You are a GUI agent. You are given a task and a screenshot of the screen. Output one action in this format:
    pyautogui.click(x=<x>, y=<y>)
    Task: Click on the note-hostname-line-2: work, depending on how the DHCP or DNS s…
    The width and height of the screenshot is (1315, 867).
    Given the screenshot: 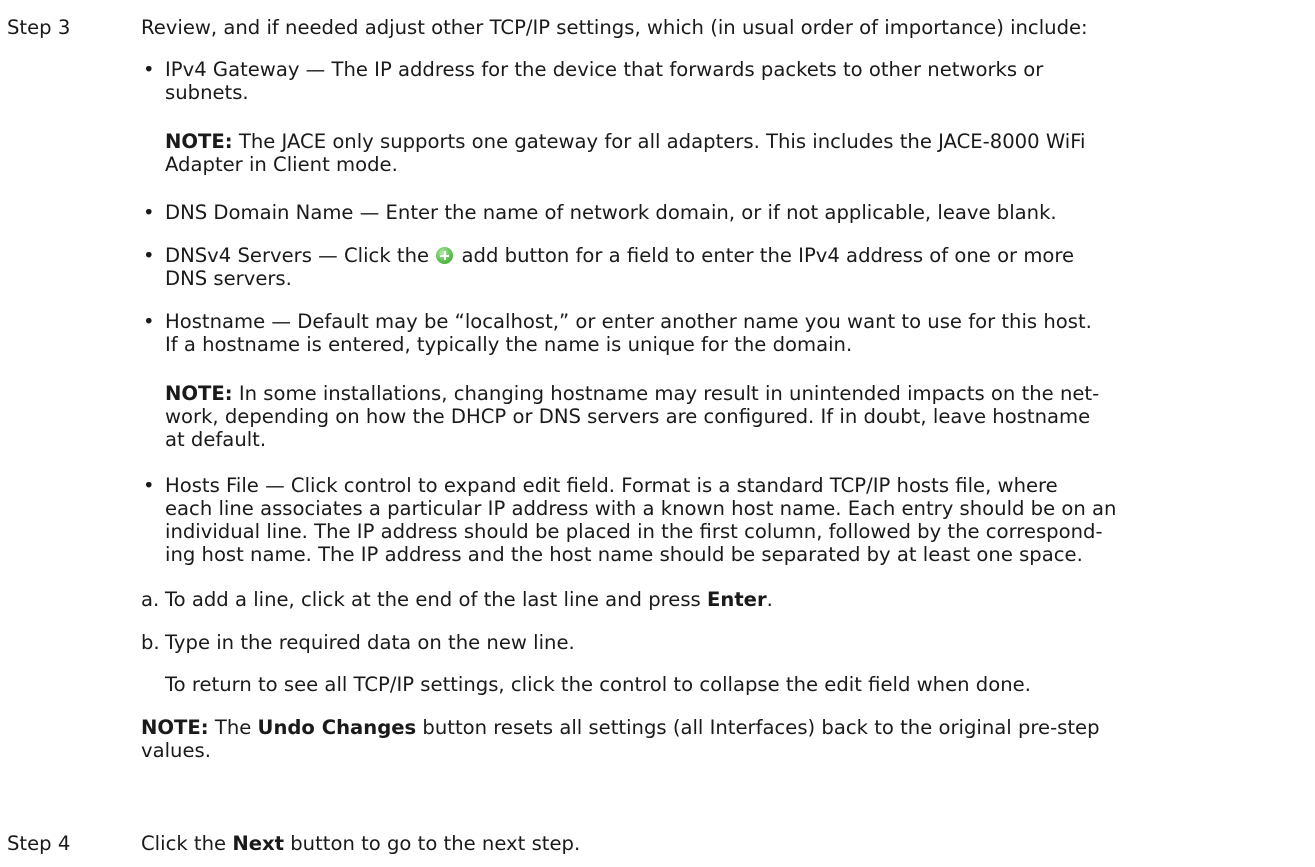 What is the action you would take?
    pyautogui.click(x=628, y=416)
    